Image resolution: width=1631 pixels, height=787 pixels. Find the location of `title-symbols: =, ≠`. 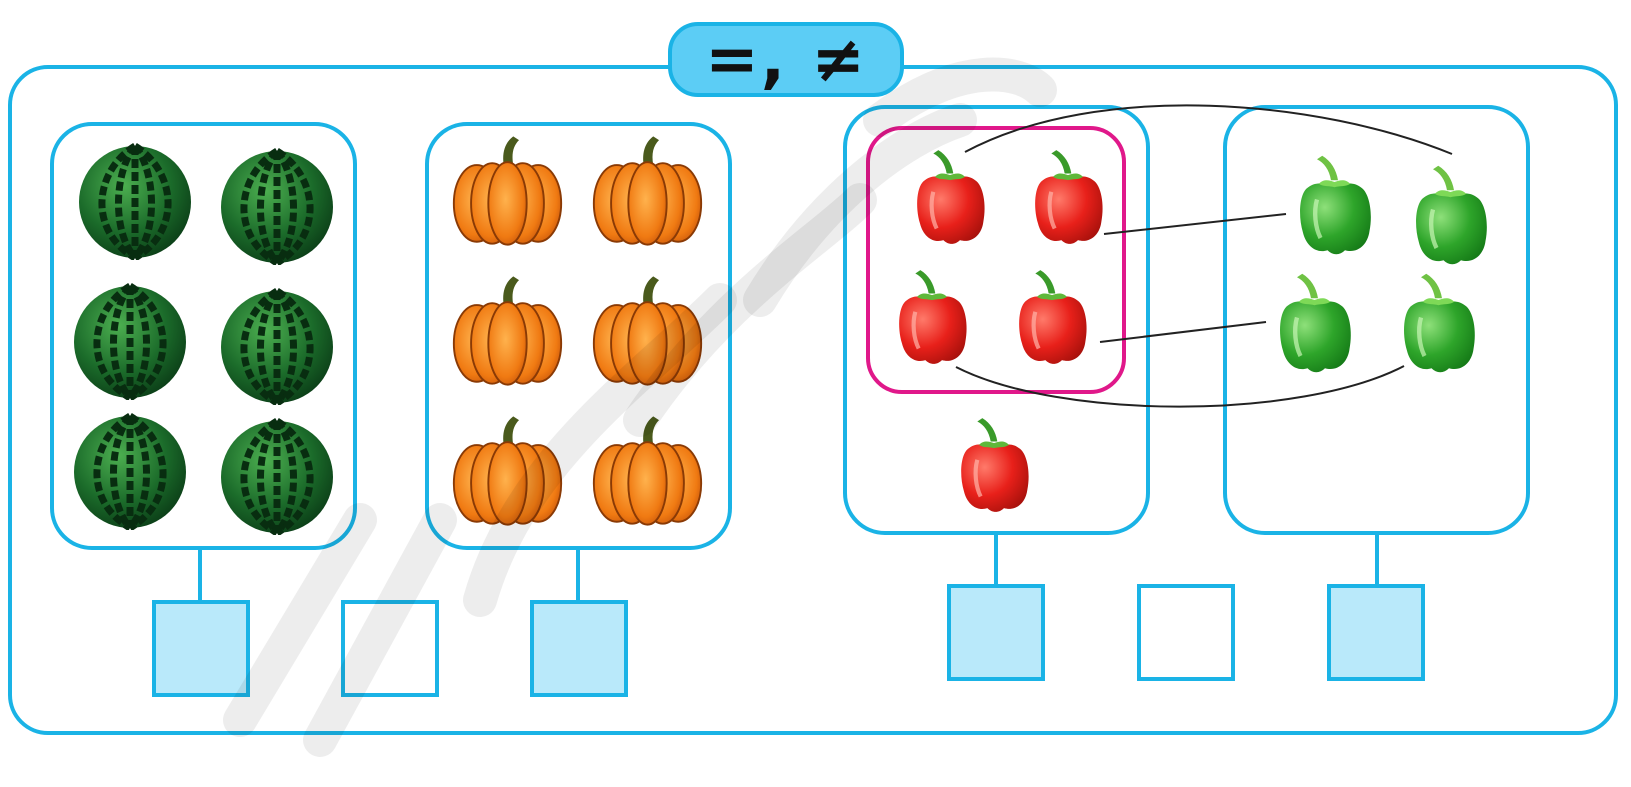

title-symbols: =, ≠ is located at coordinates (786, 59).